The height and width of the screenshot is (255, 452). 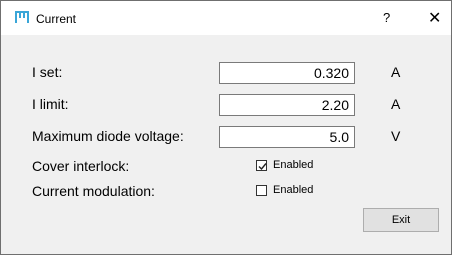 What do you see at coordinates (287, 73) in the screenshot?
I see `i-set-input: 0.320` at bounding box center [287, 73].